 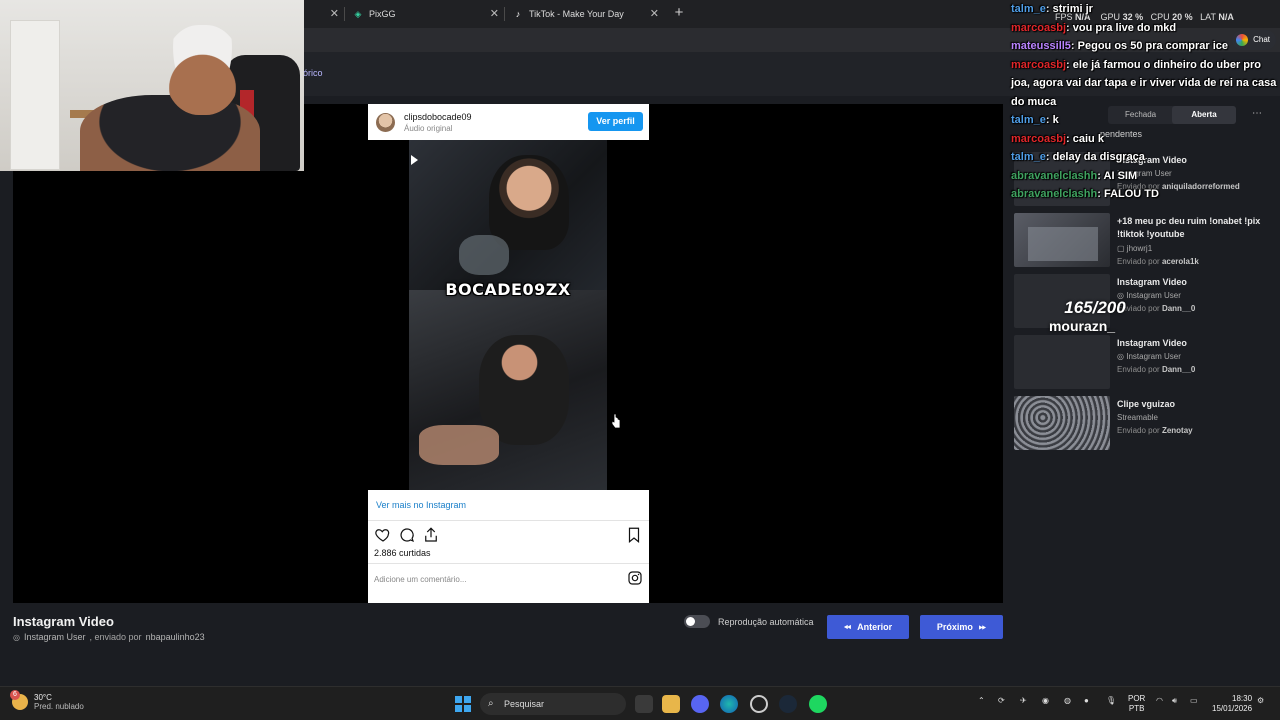 I want to click on next-button: Próximo ⏩︎, so click(x=961, y=627).